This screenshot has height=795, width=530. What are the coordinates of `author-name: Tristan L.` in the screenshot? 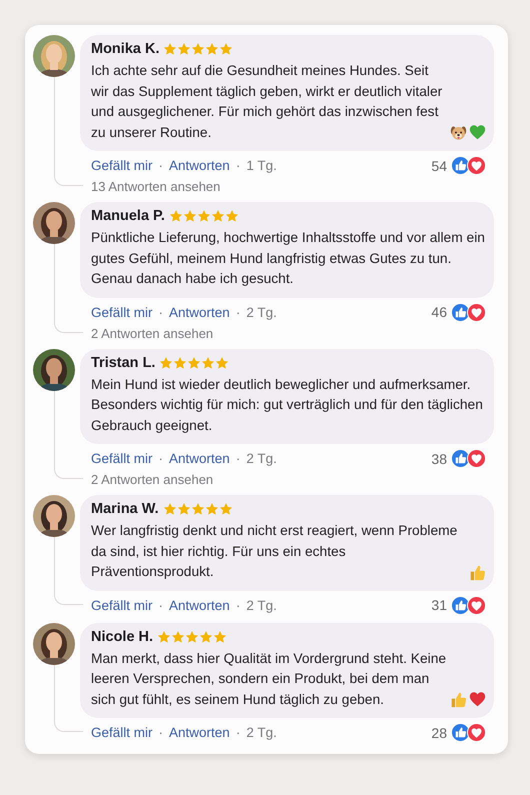 It's located at (123, 362).